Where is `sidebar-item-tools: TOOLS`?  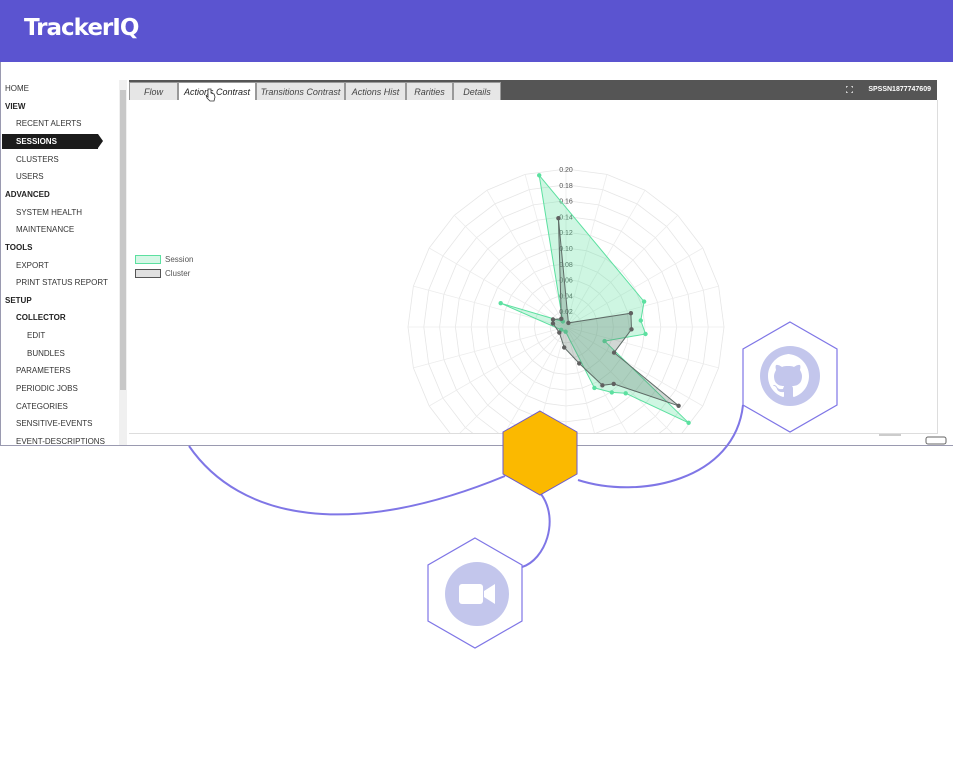
sidebar-item-tools: TOOLS is located at coordinates (19, 247).